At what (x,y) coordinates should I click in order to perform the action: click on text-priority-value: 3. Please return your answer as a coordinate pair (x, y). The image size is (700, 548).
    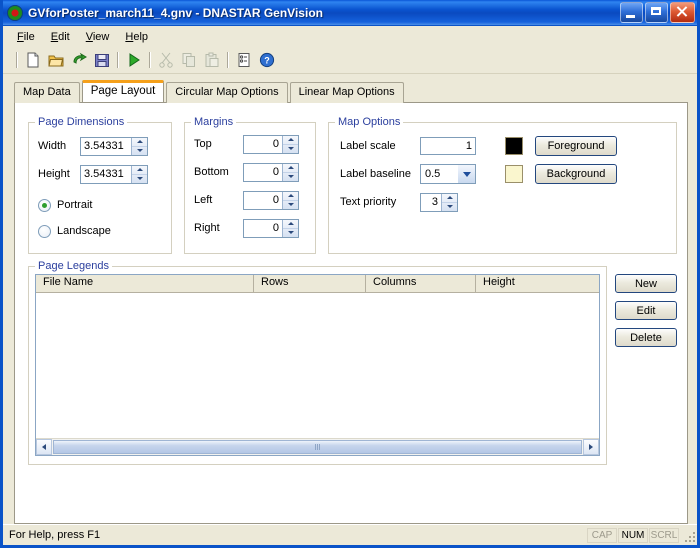
    Looking at the image, I should click on (434, 202).